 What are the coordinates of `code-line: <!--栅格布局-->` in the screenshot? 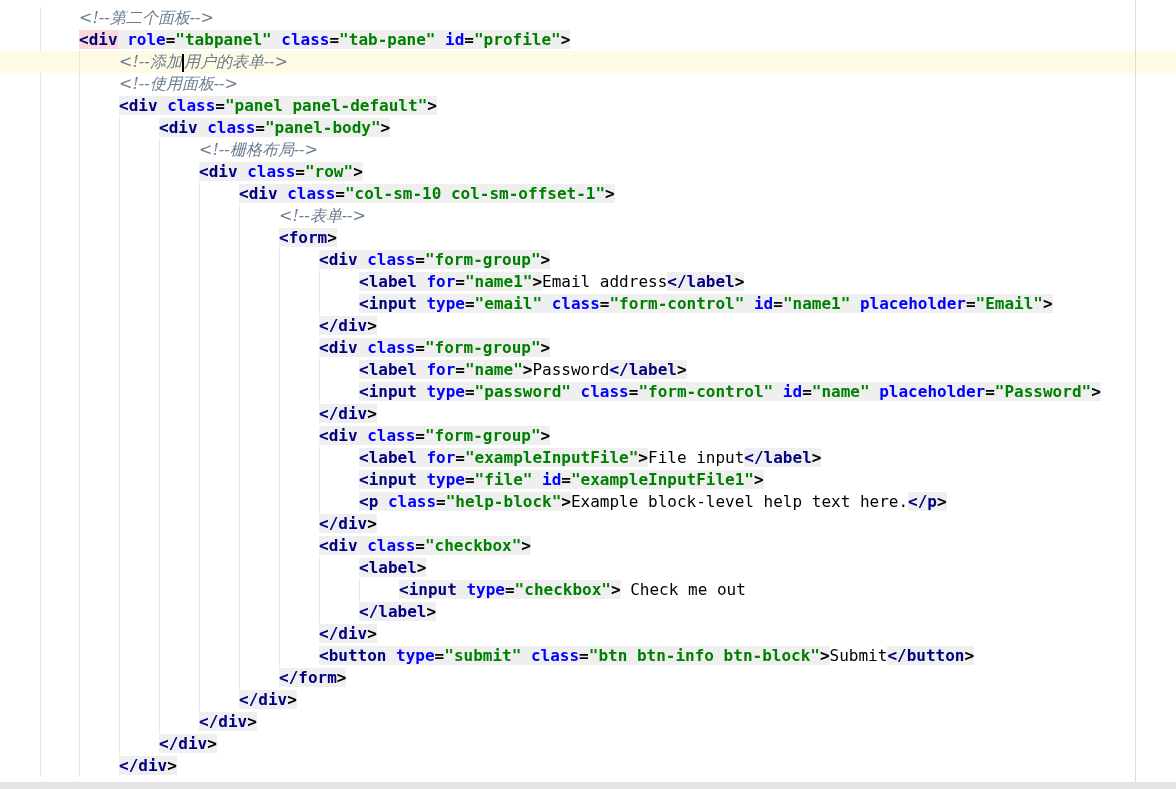 It's located at (258, 150).